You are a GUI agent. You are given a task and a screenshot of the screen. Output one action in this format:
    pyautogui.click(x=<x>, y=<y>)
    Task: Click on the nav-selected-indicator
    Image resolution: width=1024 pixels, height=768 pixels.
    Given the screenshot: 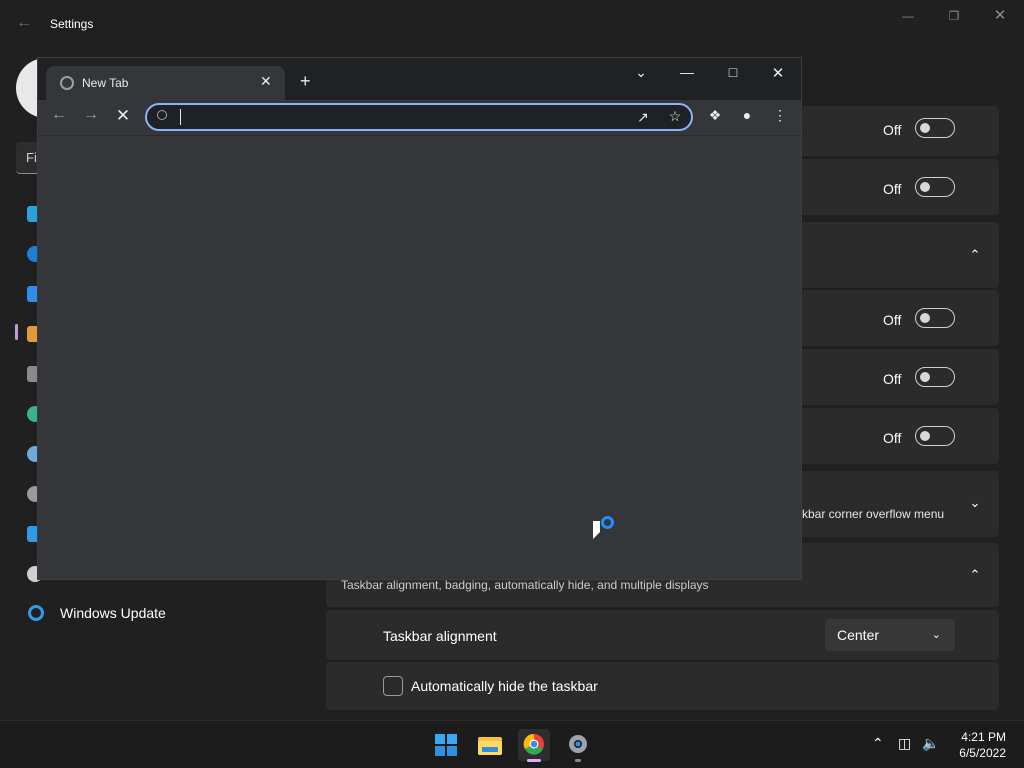 What is the action you would take?
    pyautogui.click(x=16, y=332)
    